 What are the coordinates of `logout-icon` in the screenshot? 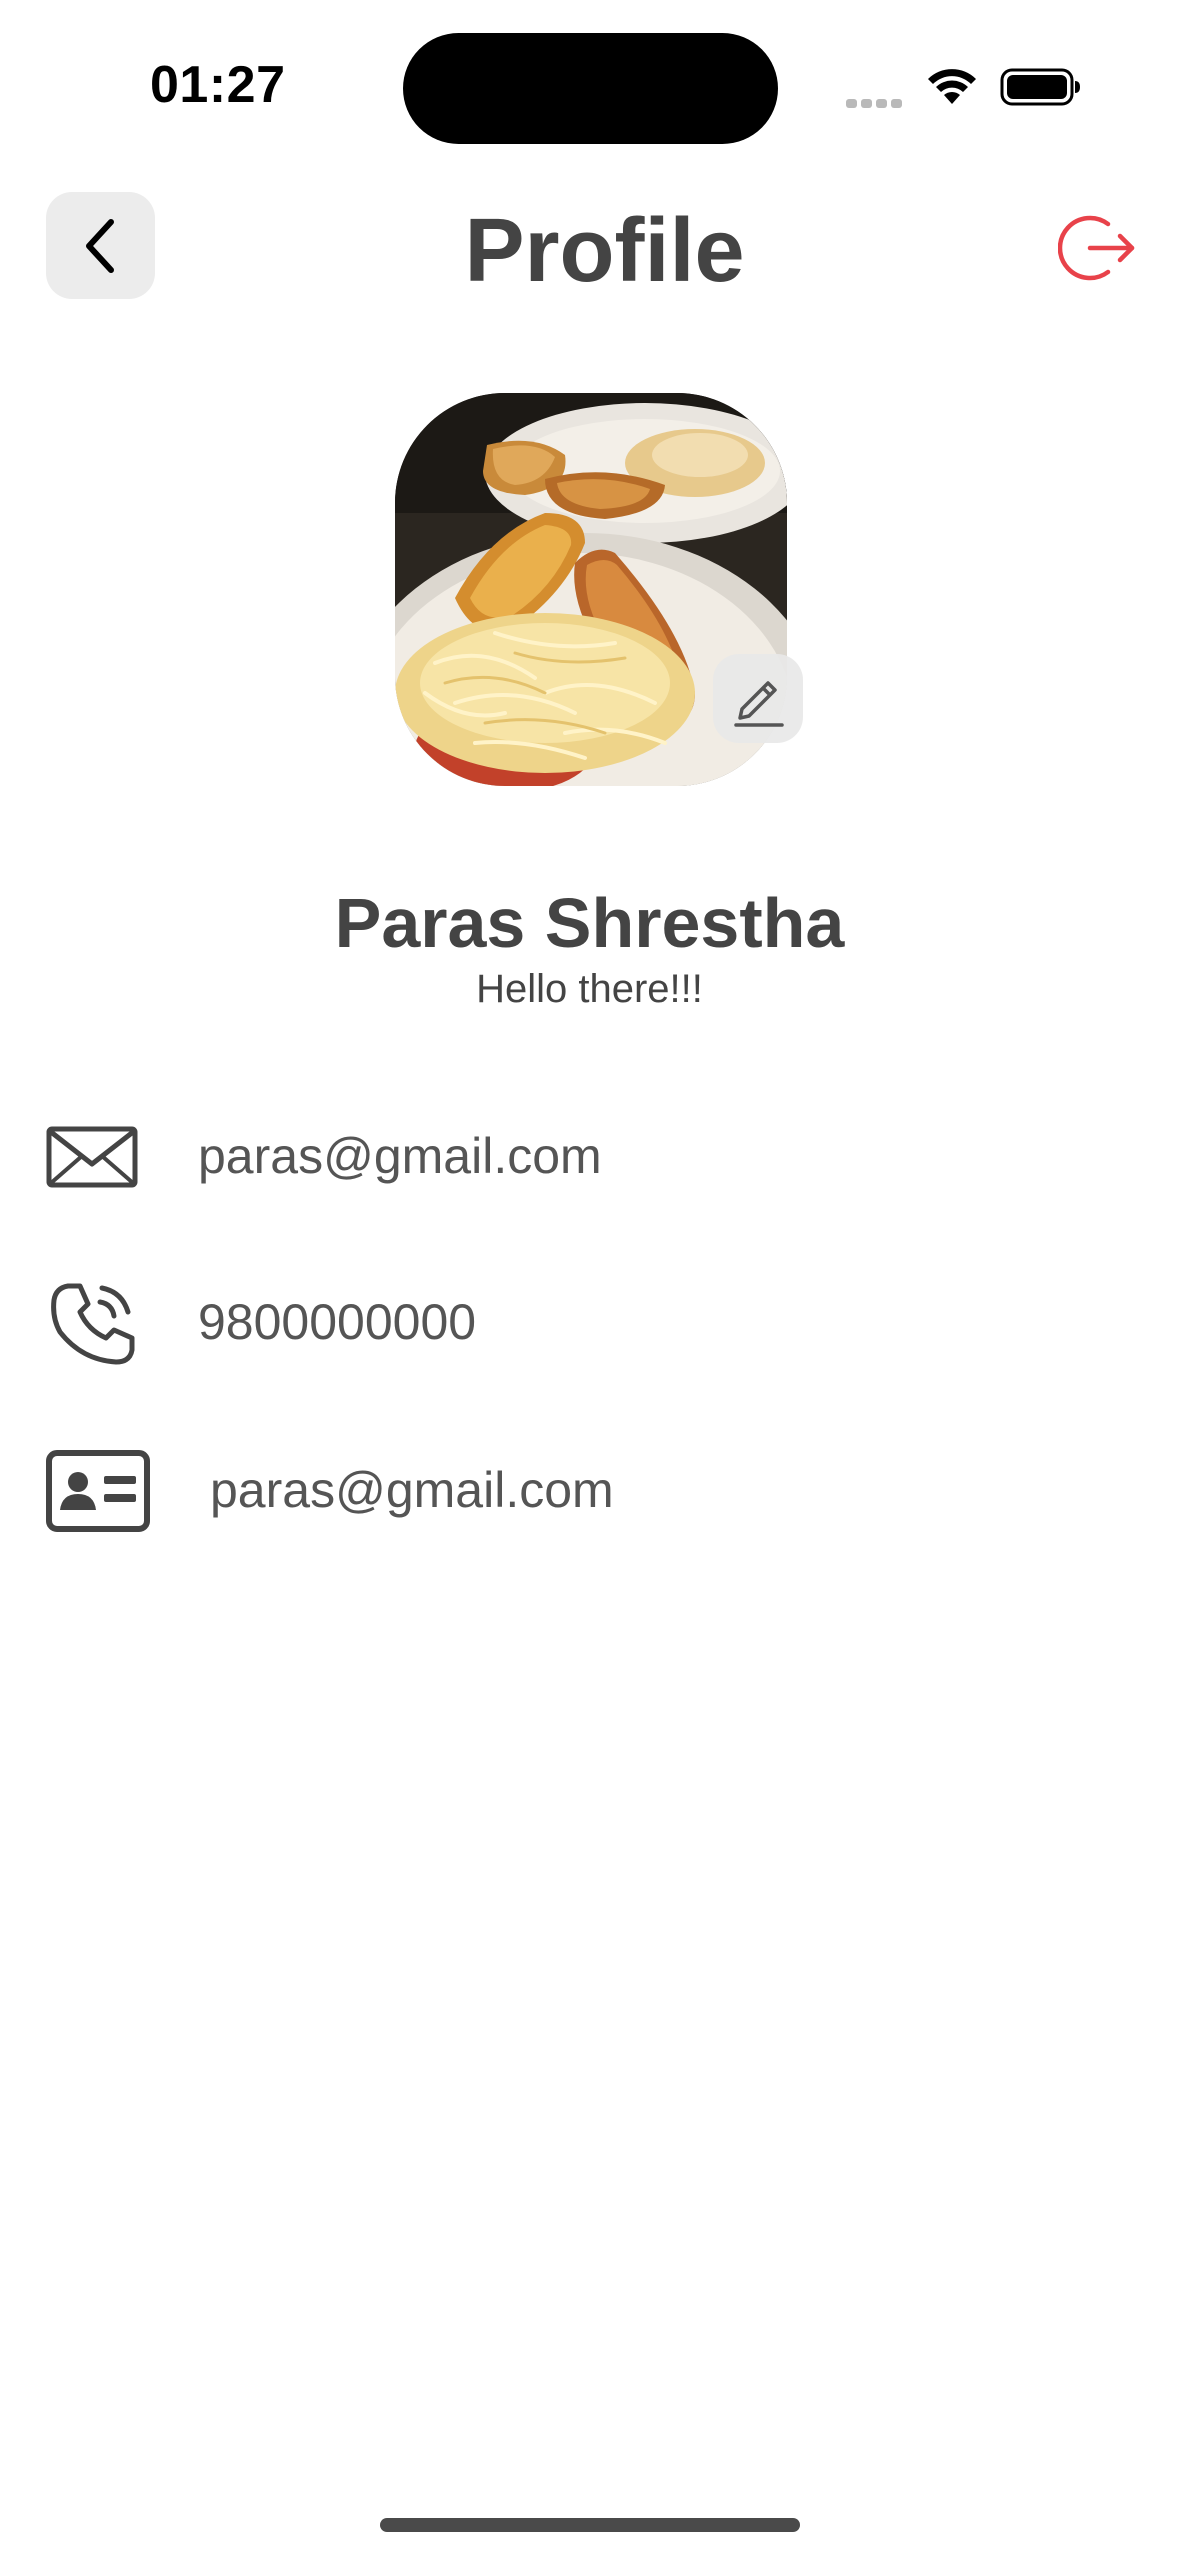 It's located at (1097, 248).